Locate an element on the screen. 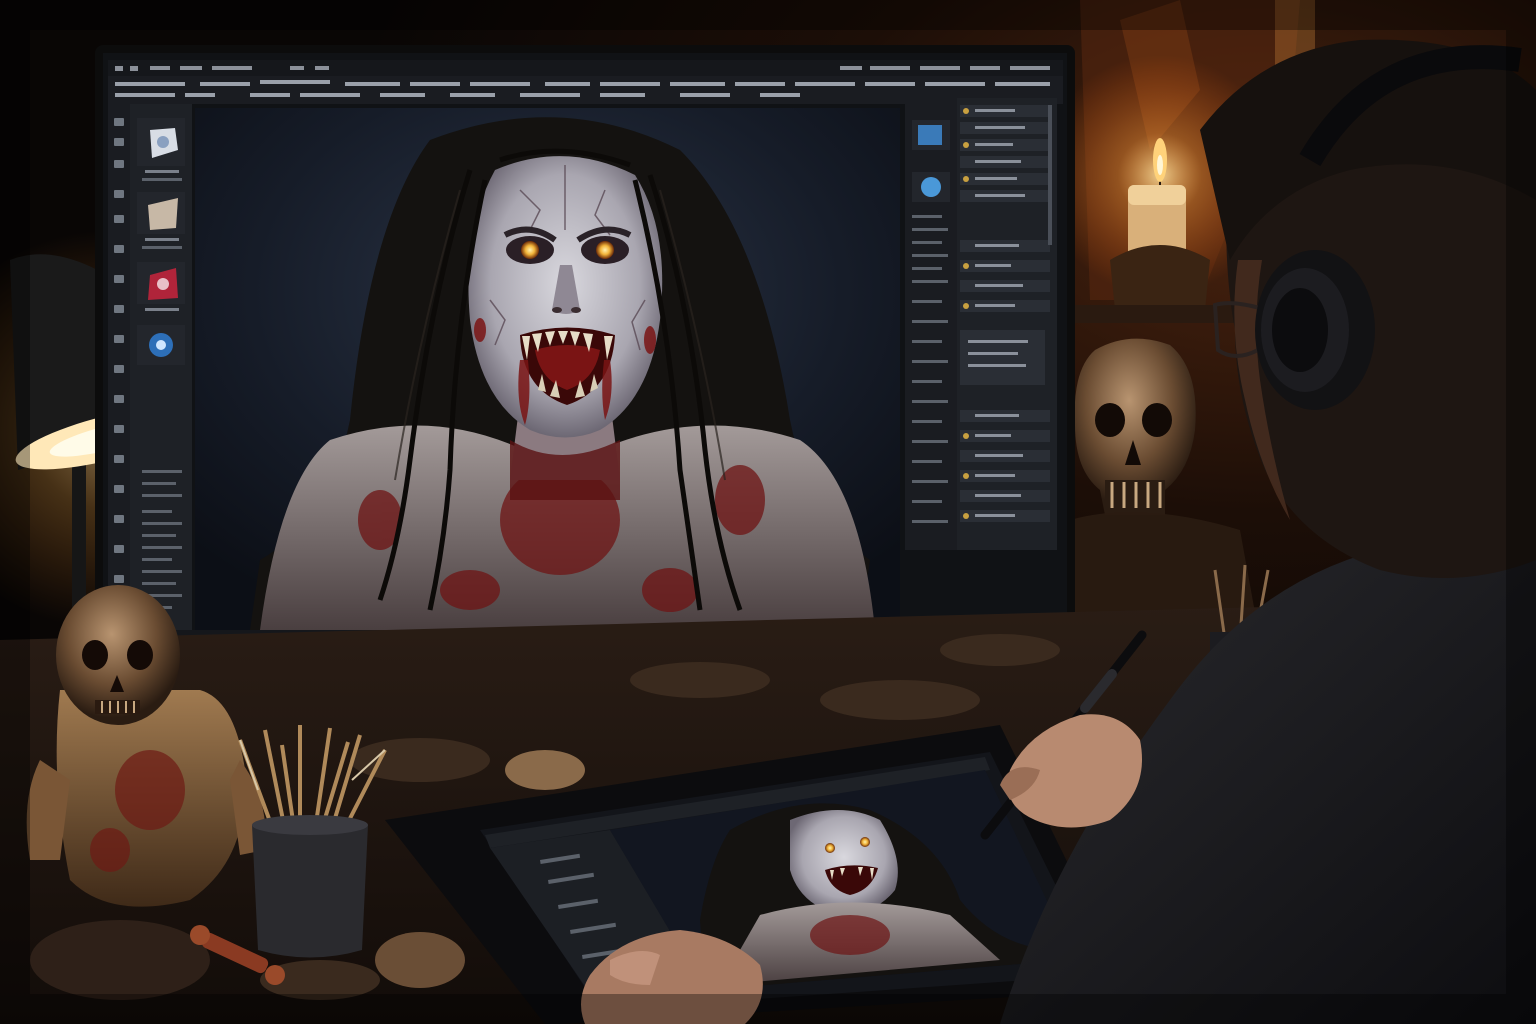  shelf is located at coordinates (1160, 314).